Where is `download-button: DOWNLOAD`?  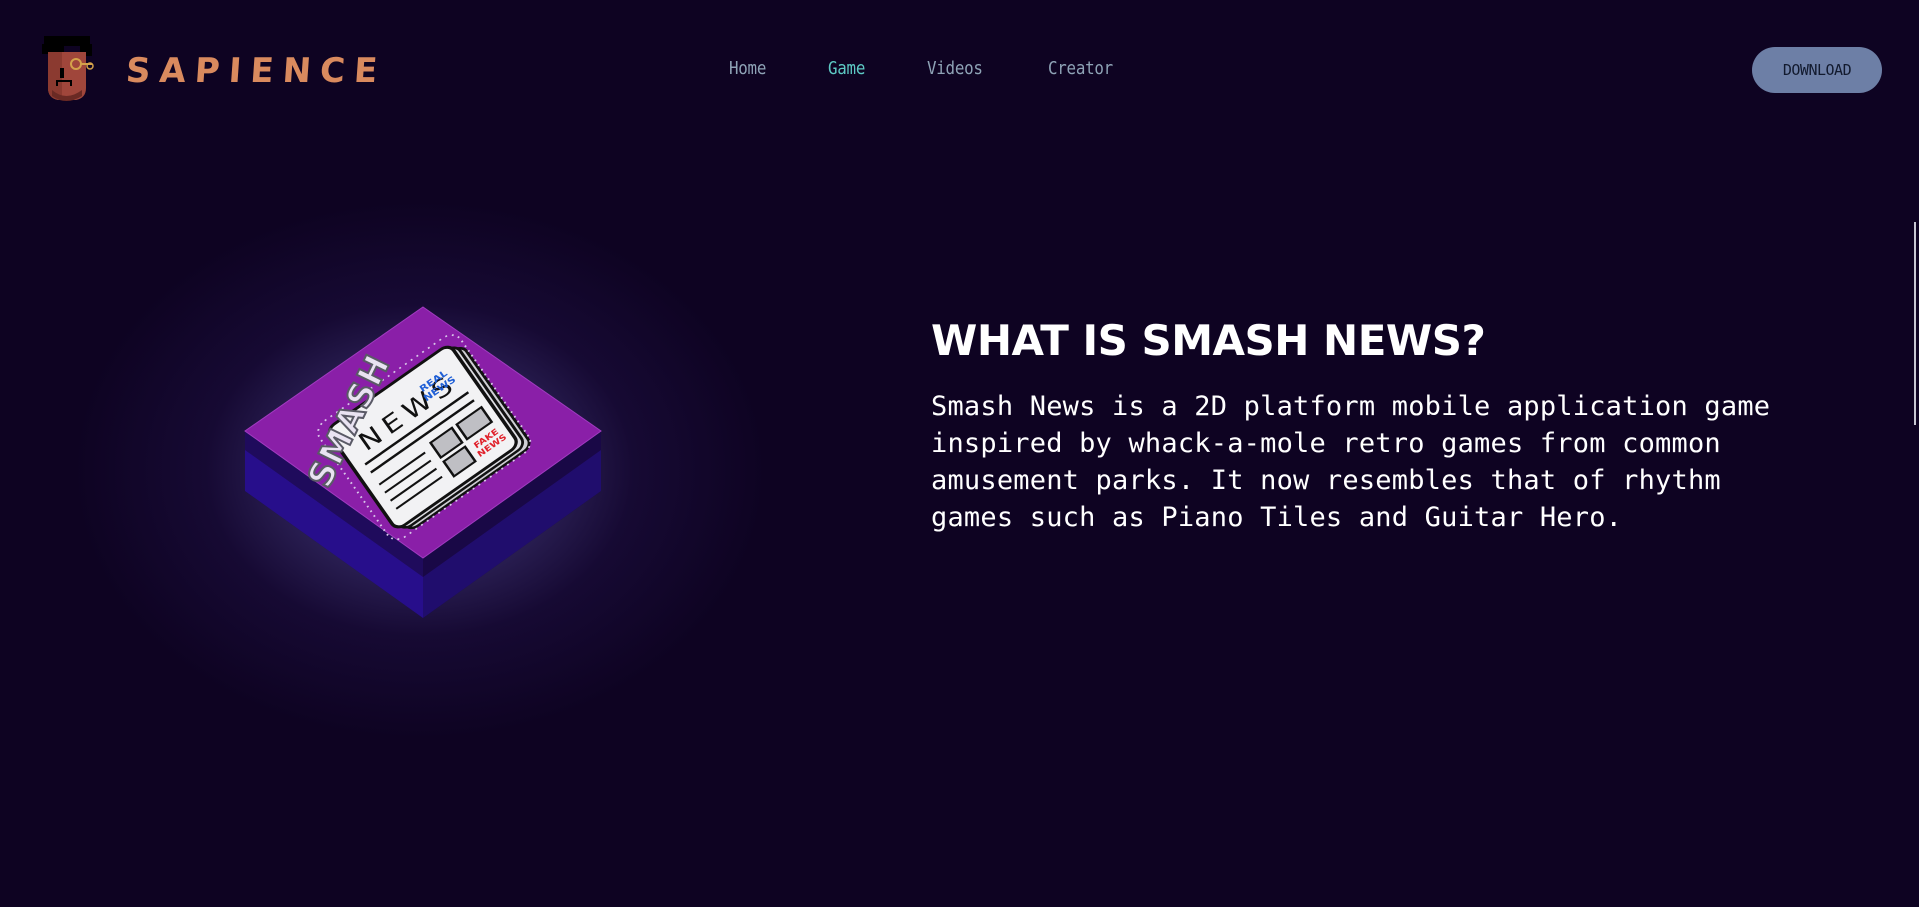
download-button: DOWNLOAD is located at coordinates (1817, 70).